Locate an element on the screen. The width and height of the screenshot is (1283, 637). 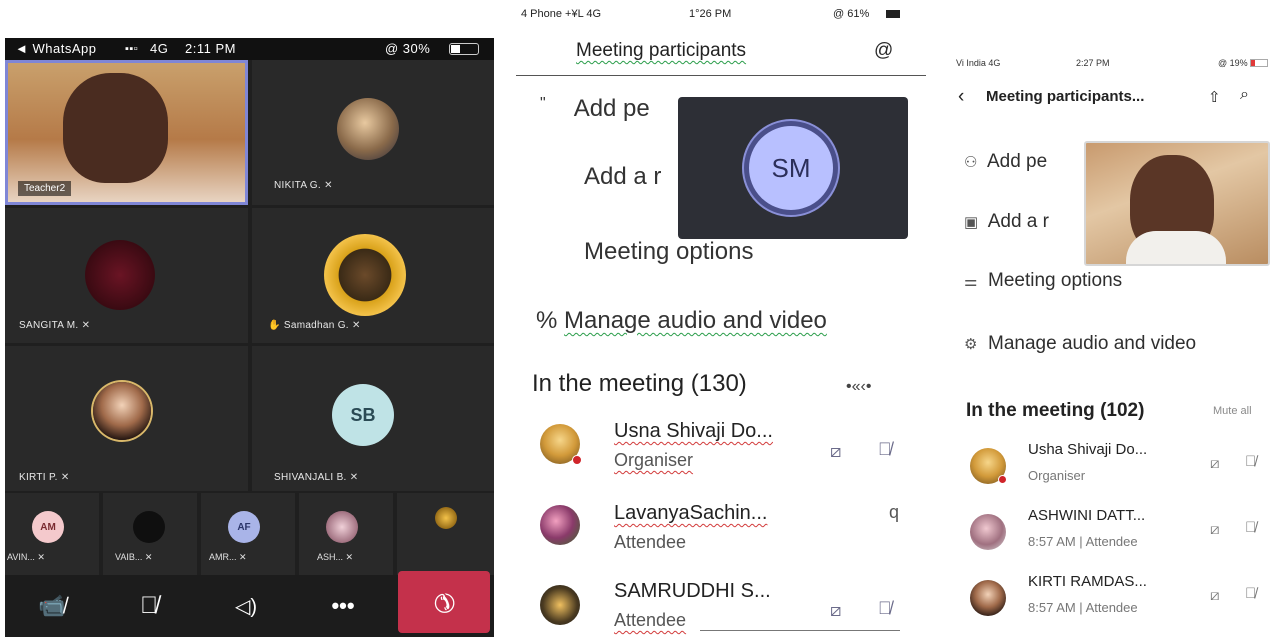
more-options-button: ••• is located at coordinates (343, 606).